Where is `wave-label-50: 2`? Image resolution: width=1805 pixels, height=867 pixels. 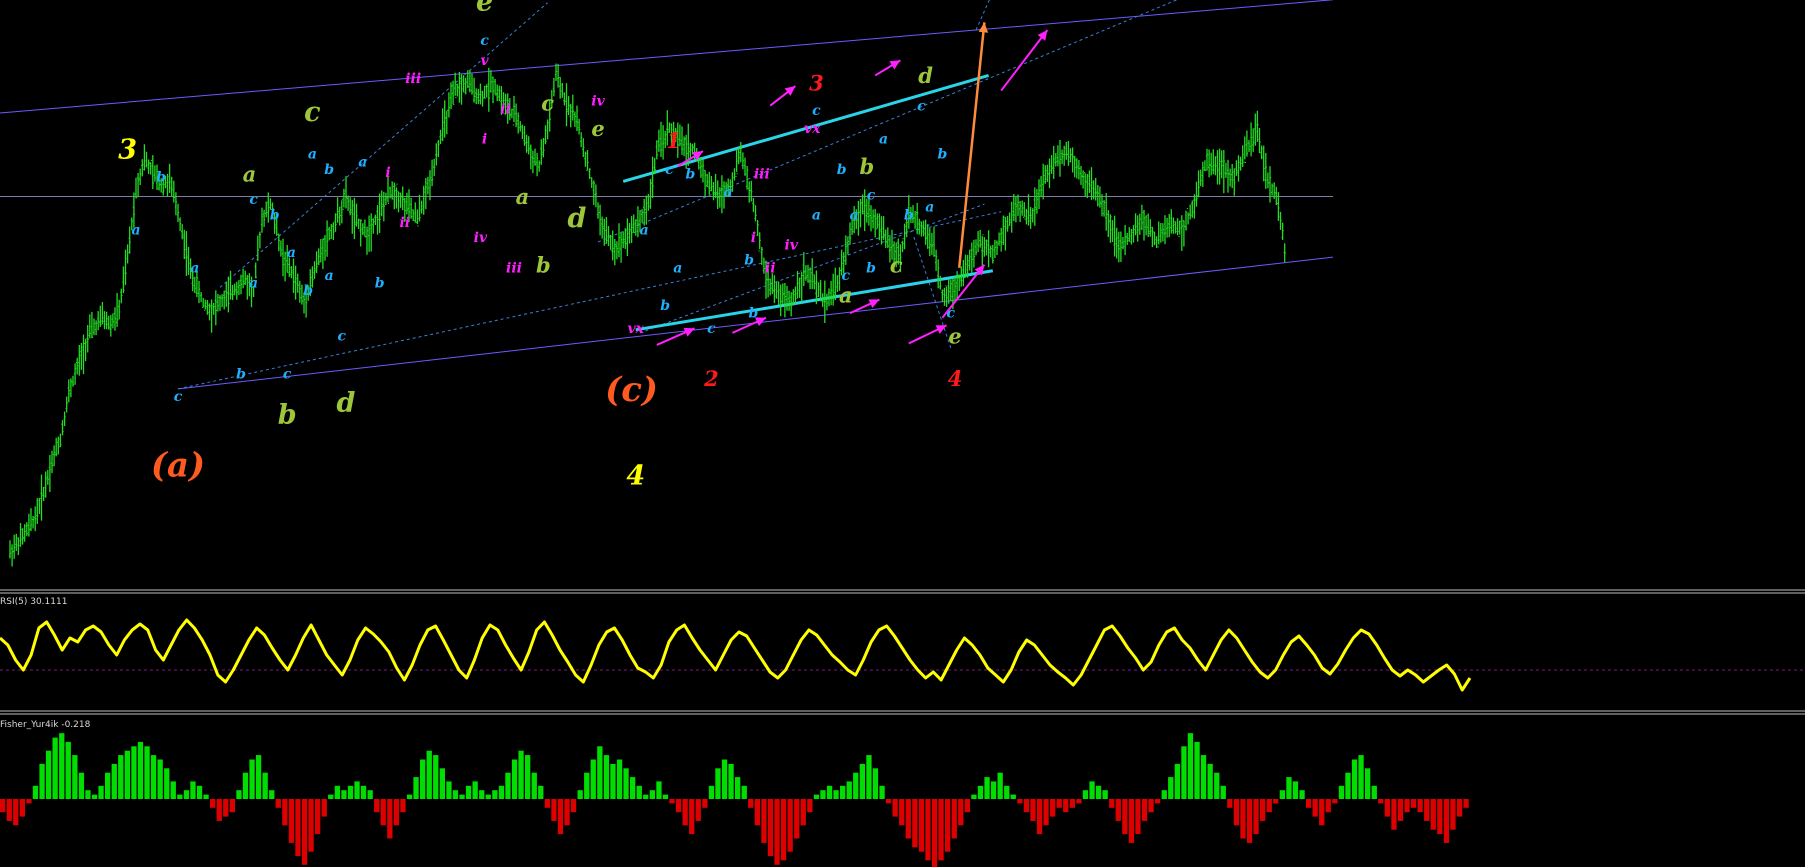
wave-label-50: 2 is located at coordinates (711, 378).